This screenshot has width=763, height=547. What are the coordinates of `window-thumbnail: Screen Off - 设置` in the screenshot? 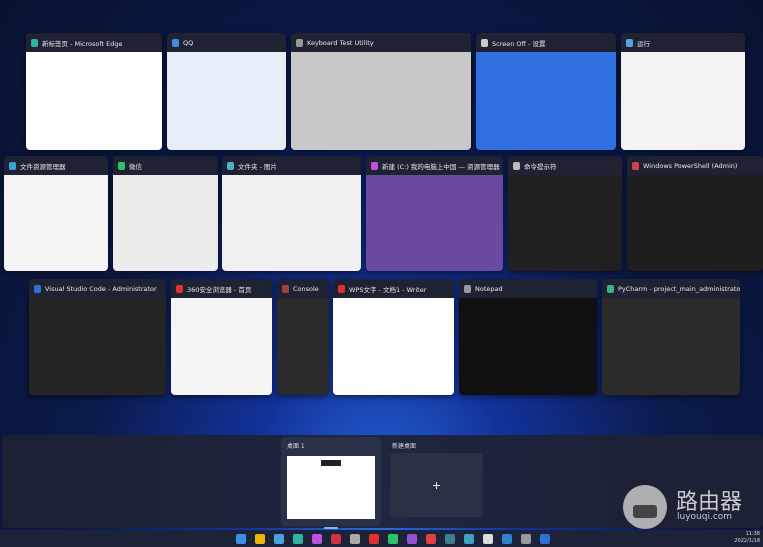 It's located at (546, 91).